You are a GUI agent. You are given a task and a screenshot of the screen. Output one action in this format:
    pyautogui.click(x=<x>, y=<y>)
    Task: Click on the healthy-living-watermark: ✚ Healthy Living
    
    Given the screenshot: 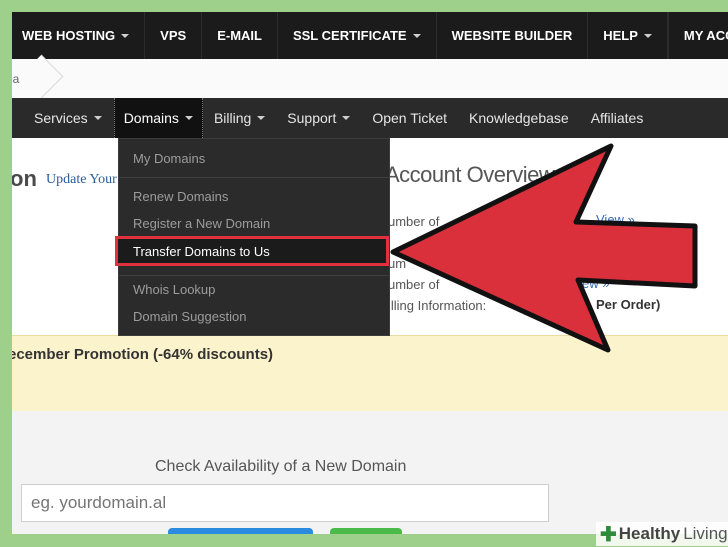 What is the action you would take?
    pyautogui.click(x=662, y=534)
    